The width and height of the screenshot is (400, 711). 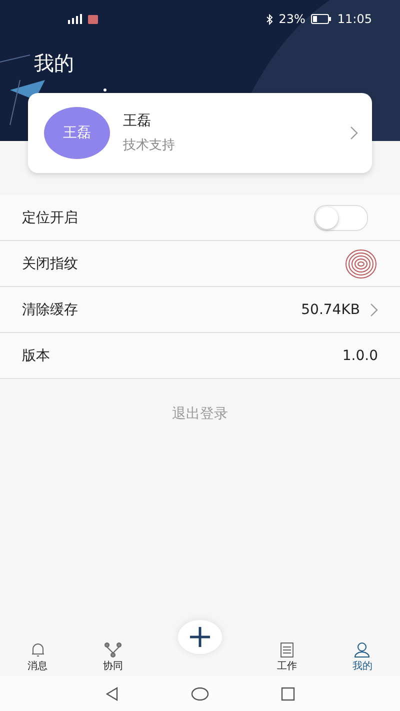 I want to click on tab-item: 工作, so click(x=287, y=657).